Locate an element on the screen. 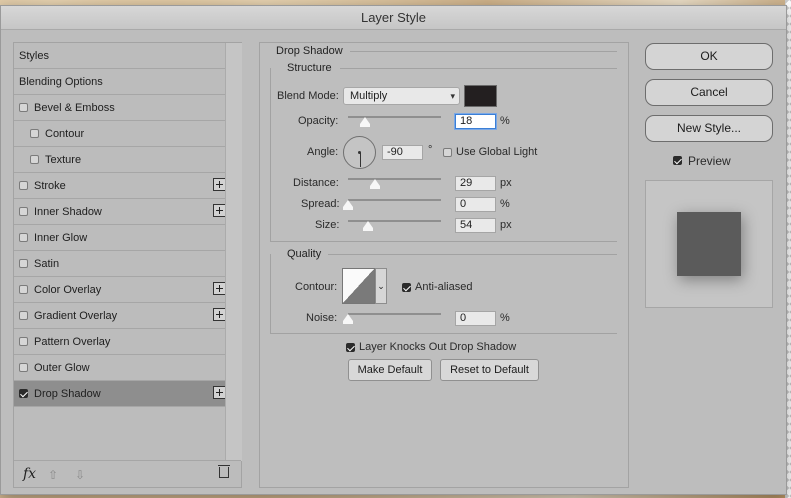 This screenshot has height=498, width=791. structure-bottom-line is located at coordinates (443, 241).